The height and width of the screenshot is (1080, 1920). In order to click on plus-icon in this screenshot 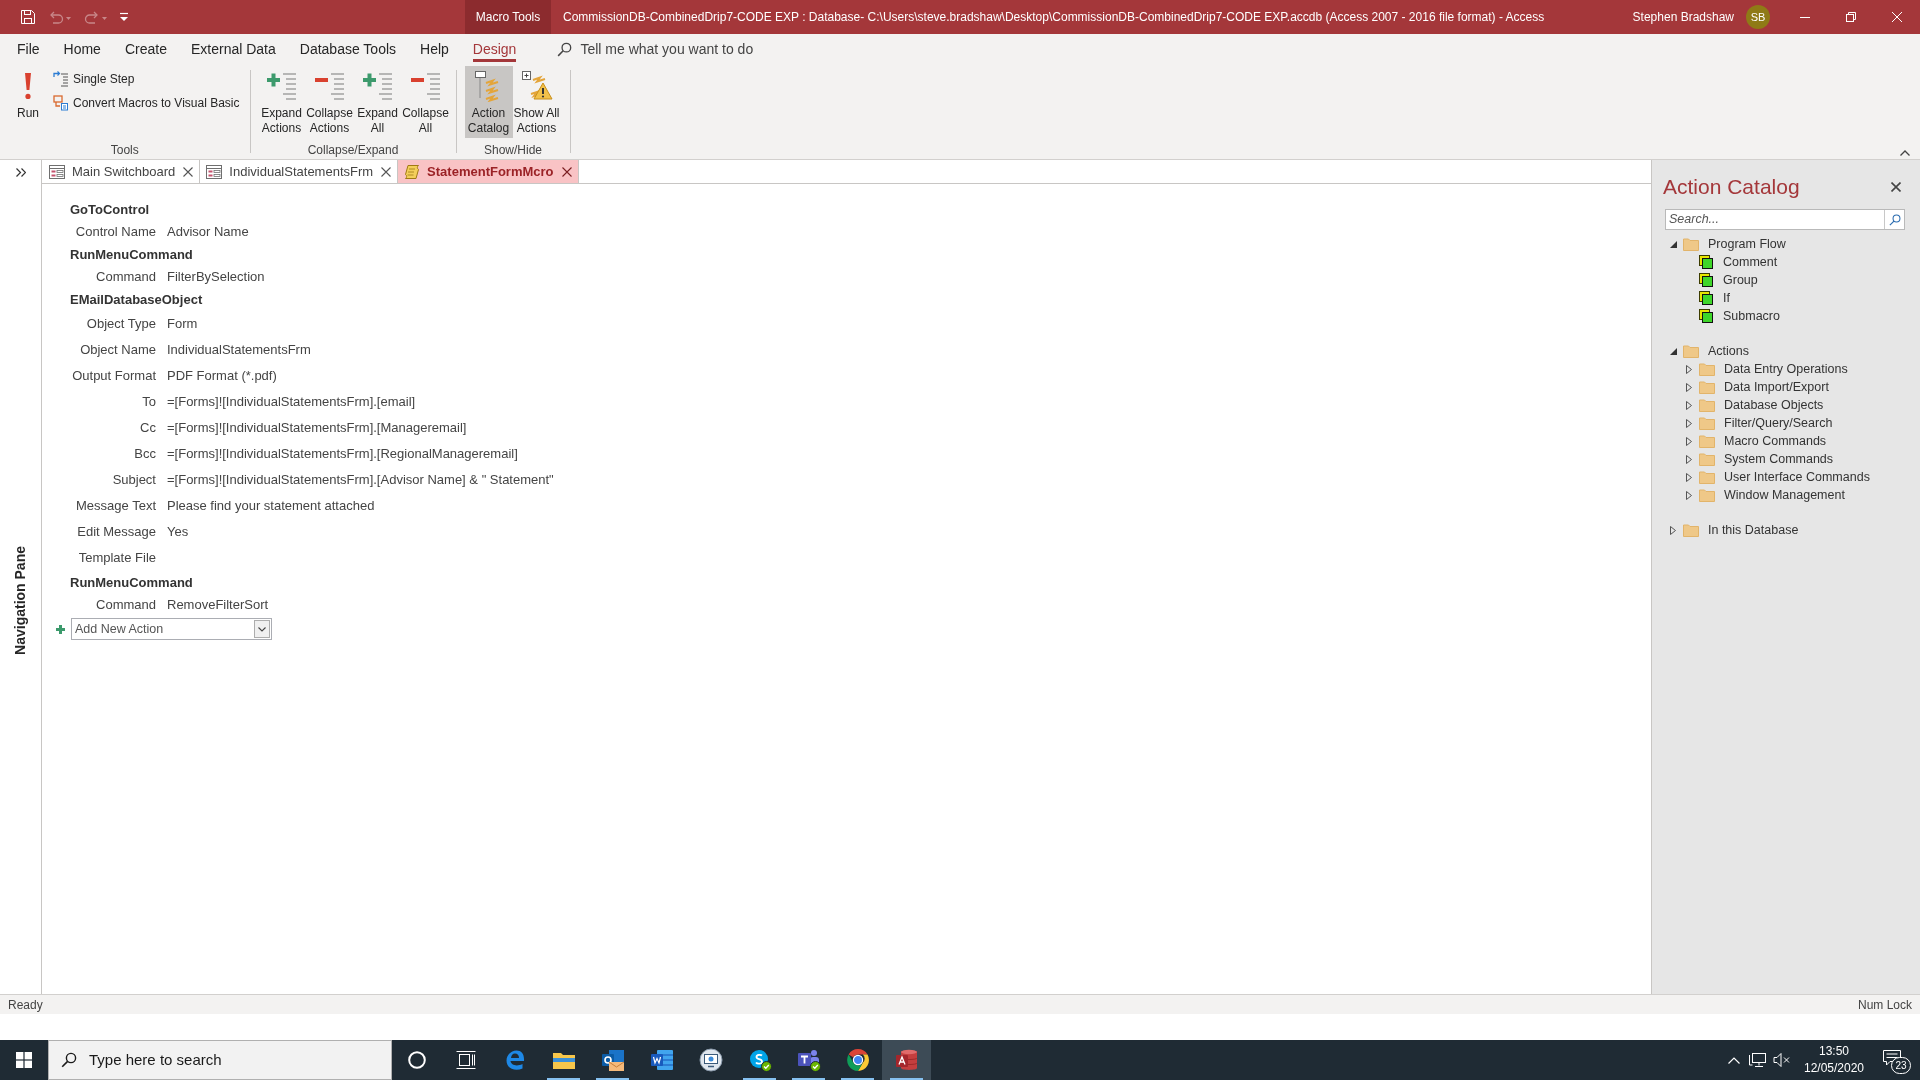, I will do `click(60, 629)`.